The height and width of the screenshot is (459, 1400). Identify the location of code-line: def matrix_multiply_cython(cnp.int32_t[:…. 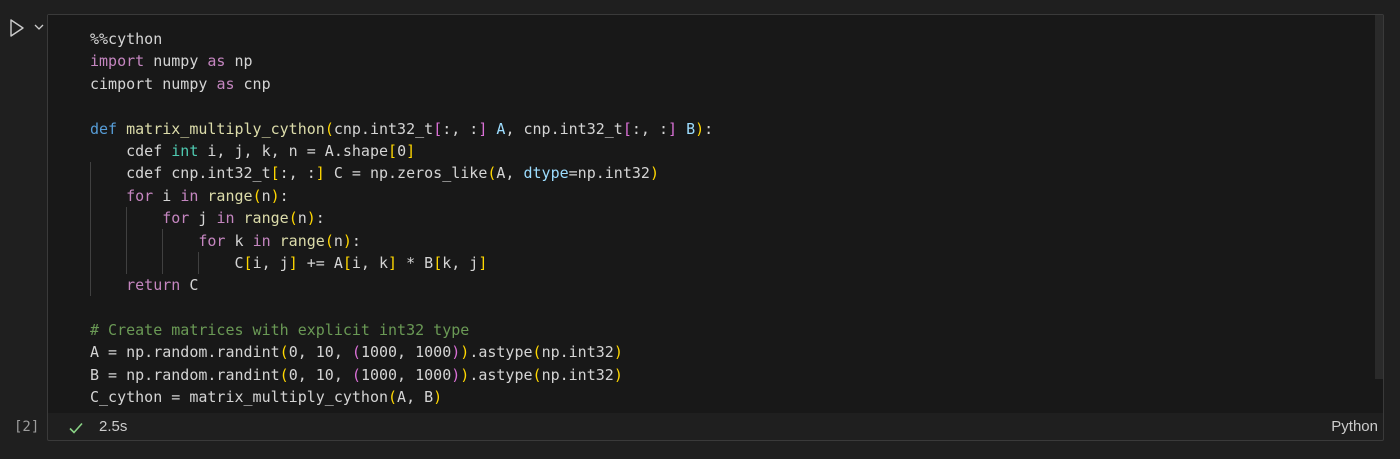
(401, 129).